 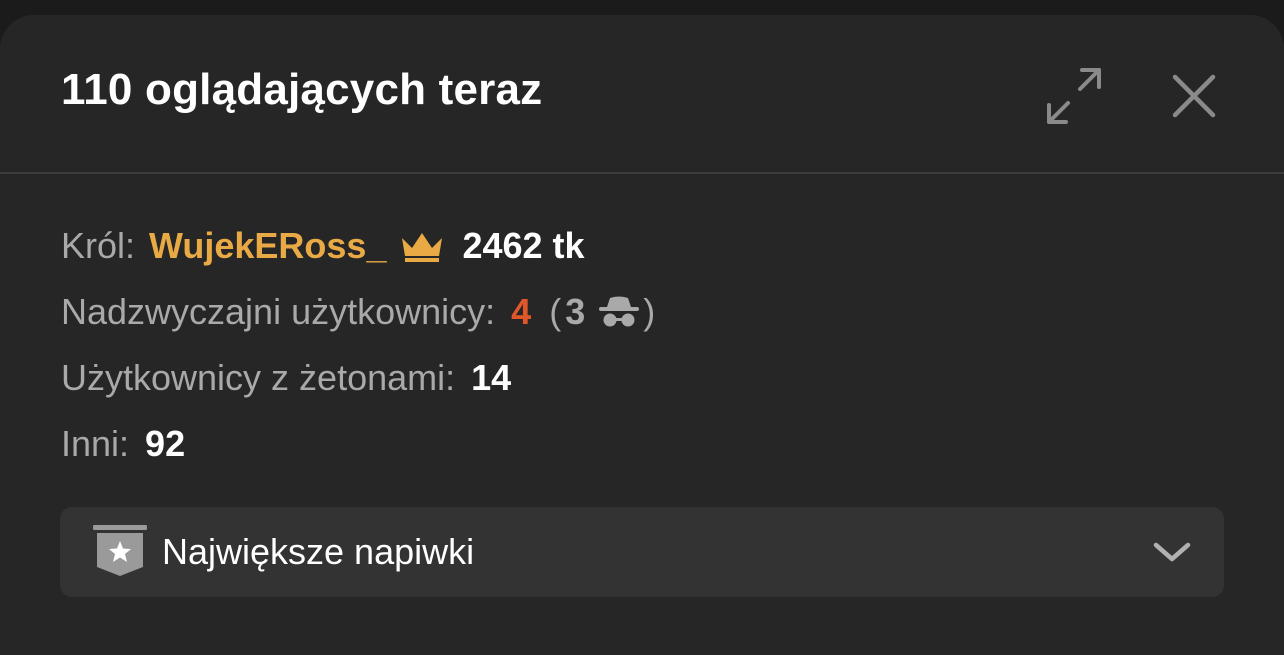 What do you see at coordinates (318, 551) in the screenshot?
I see `top-tips-label: Największe napiwki` at bounding box center [318, 551].